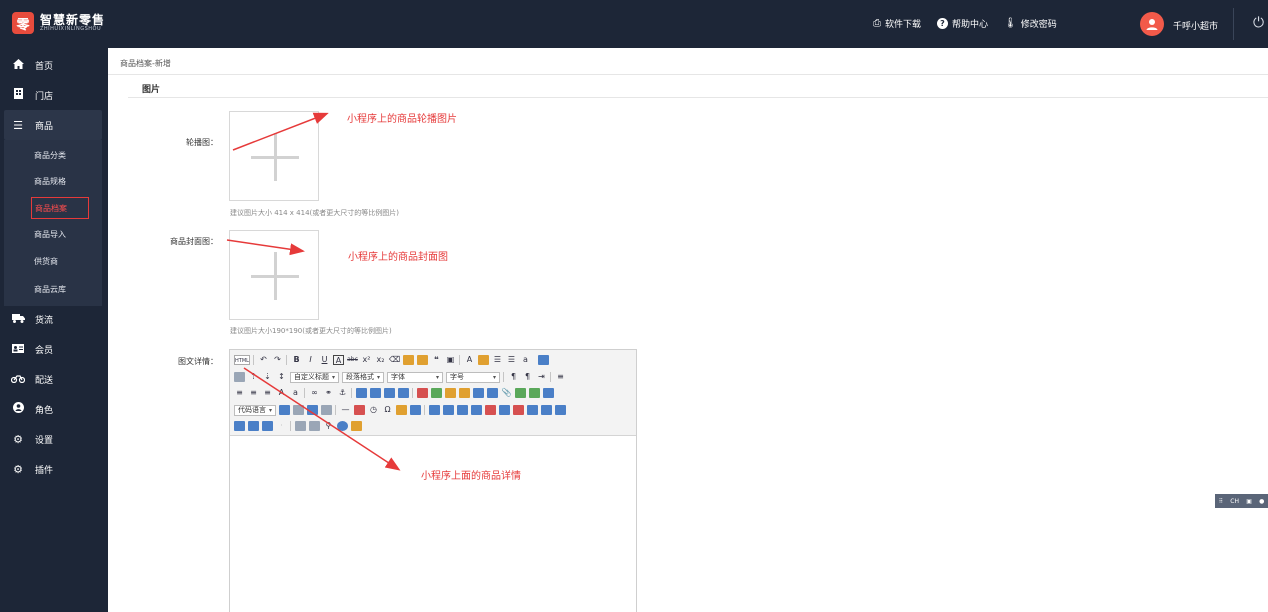  What do you see at coordinates (375, 393) in the screenshot?
I see `image-left-icon` at bounding box center [375, 393].